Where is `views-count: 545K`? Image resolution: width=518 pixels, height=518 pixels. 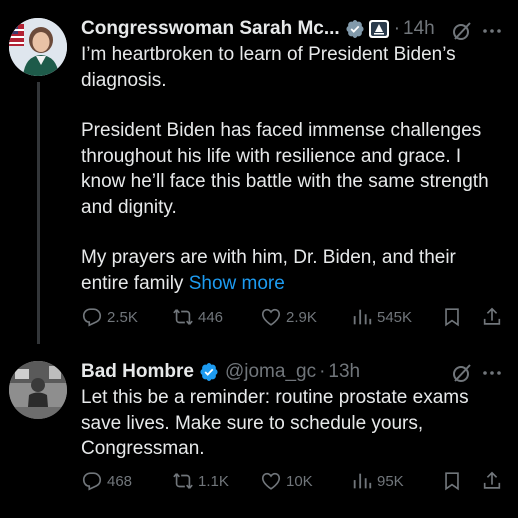
views-count: 545K is located at coordinates (395, 317).